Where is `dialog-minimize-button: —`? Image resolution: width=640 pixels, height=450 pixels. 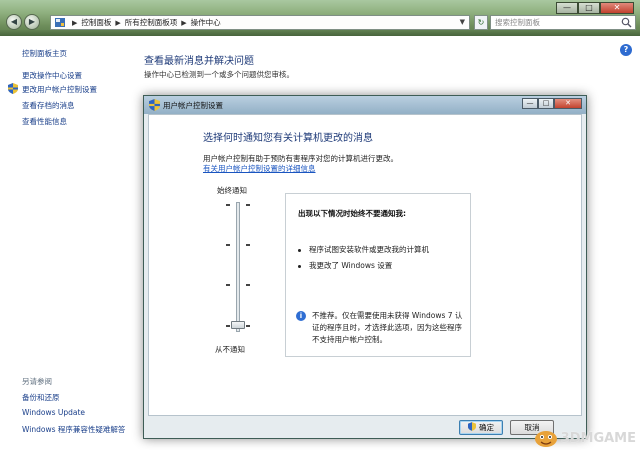 dialog-minimize-button: — is located at coordinates (530, 103).